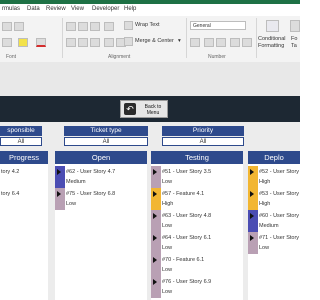 Image resolution: width=320 pixels, height=300 pixels. I want to click on ticket-card: #53 - User Story High, so click(274, 199).